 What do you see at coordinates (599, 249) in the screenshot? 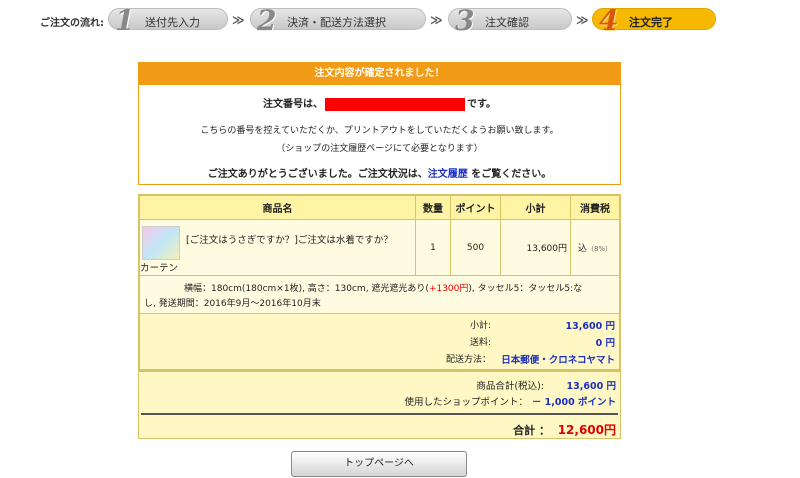
I see `tax-rate: （8%）` at bounding box center [599, 249].